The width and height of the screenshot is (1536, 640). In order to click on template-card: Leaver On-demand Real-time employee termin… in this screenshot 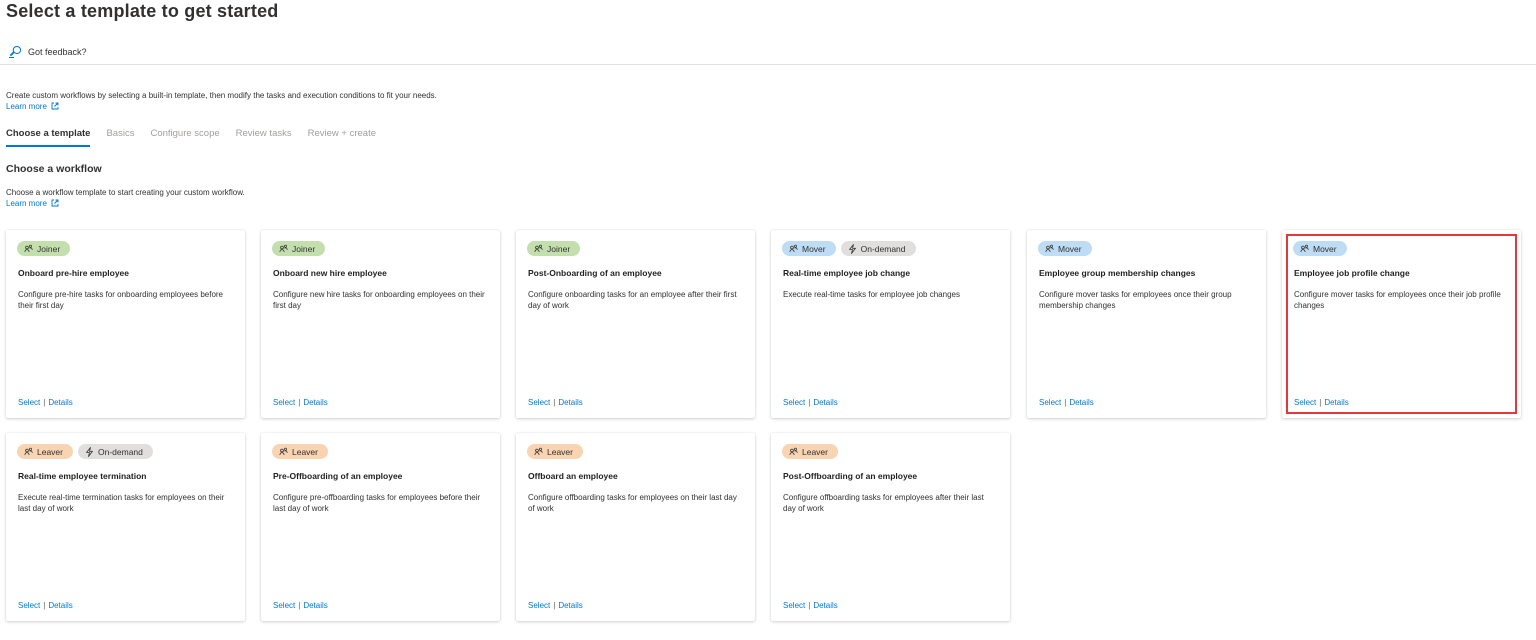, I will do `click(125, 527)`.